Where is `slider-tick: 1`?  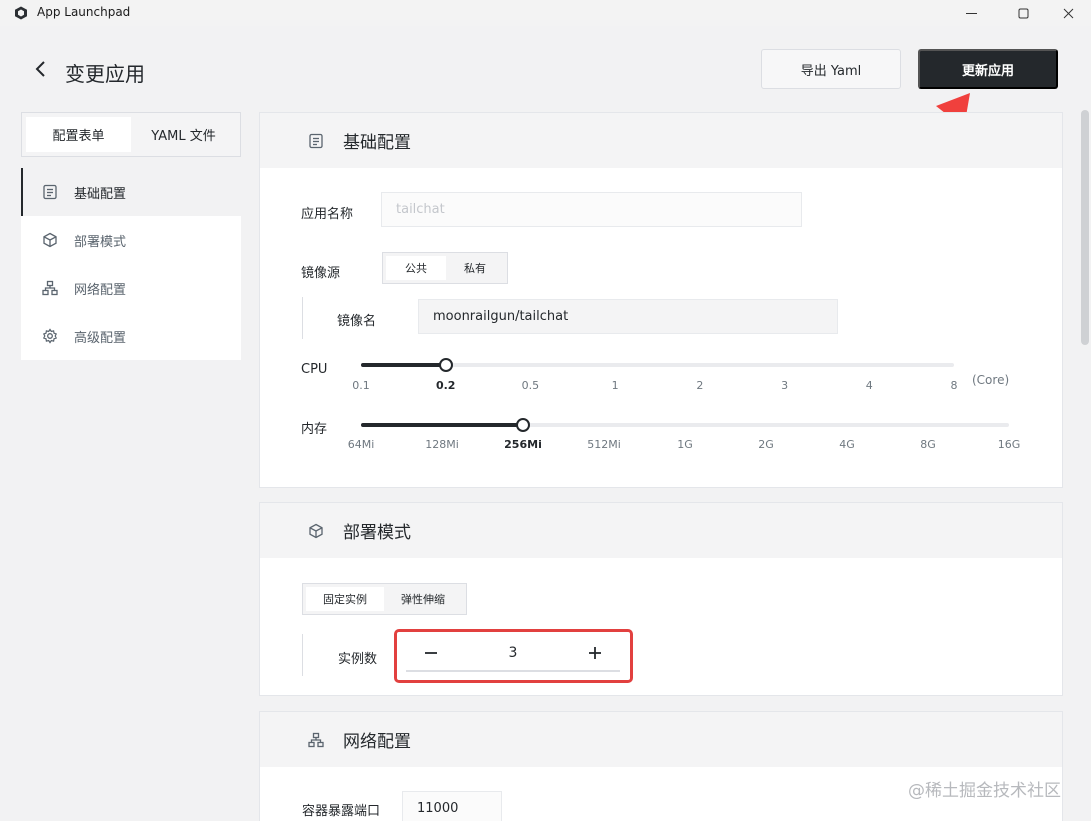
slider-tick: 1 is located at coordinates (615, 385).